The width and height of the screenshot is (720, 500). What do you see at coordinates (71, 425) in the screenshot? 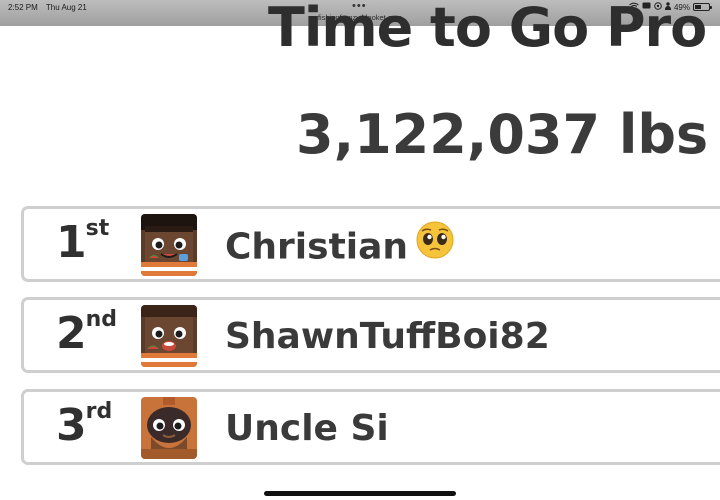
I see `place-number: 3` at bounding box center [71, 425].